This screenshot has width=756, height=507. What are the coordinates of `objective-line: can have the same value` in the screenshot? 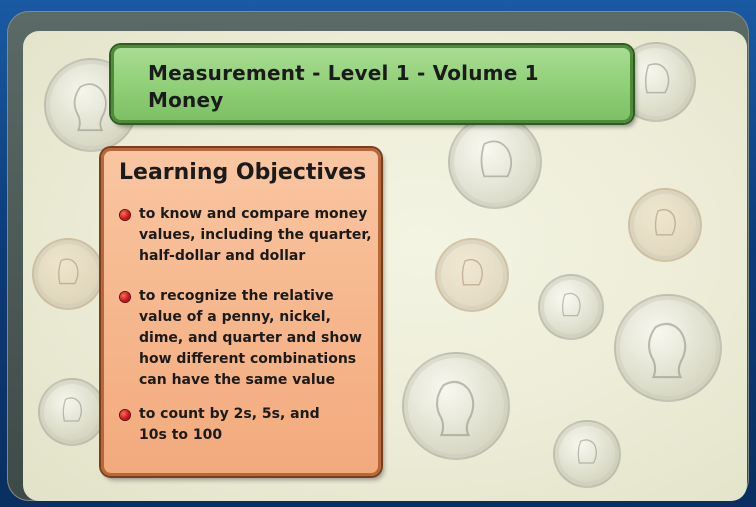 It's located at (237, 380).